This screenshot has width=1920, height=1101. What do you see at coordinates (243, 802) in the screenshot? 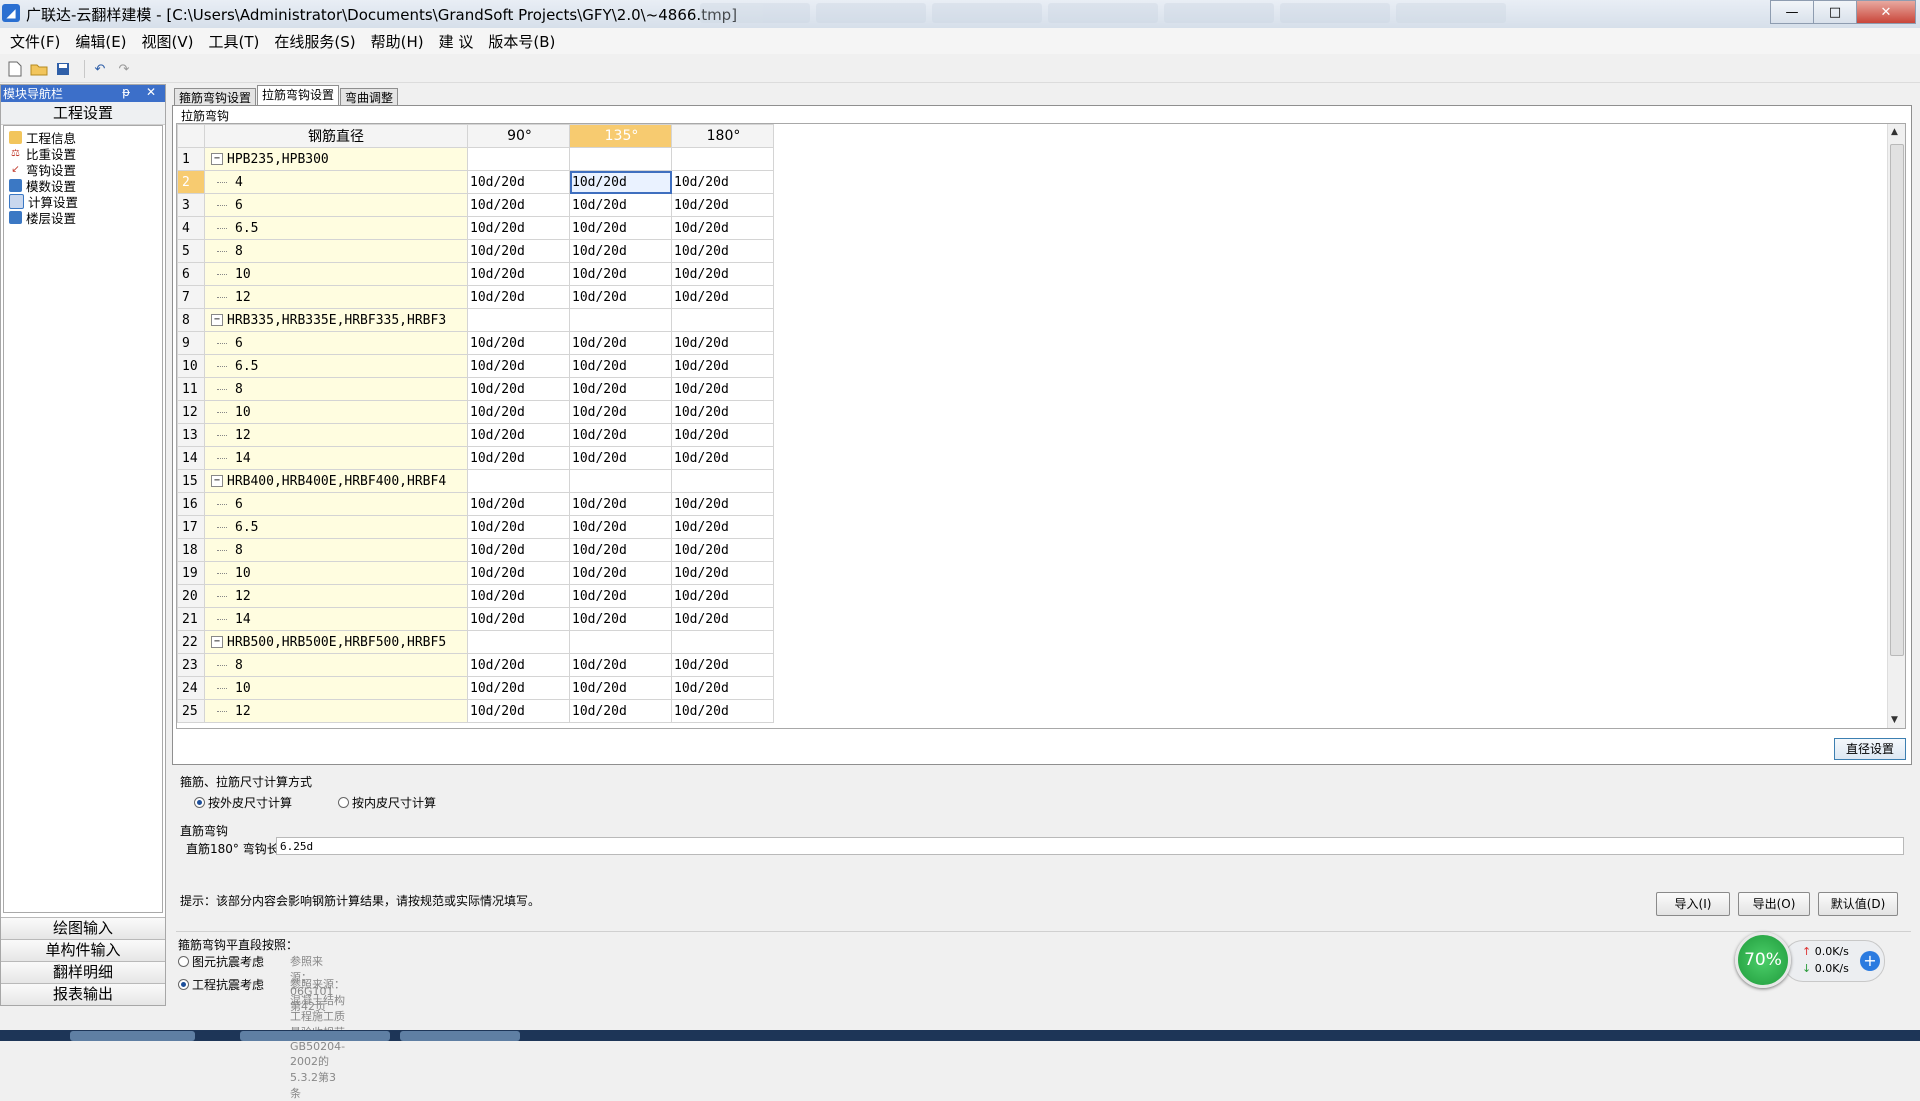
I see `radio-outer-size: 按外皮尺寸计算` at bounding box center [243, 802].